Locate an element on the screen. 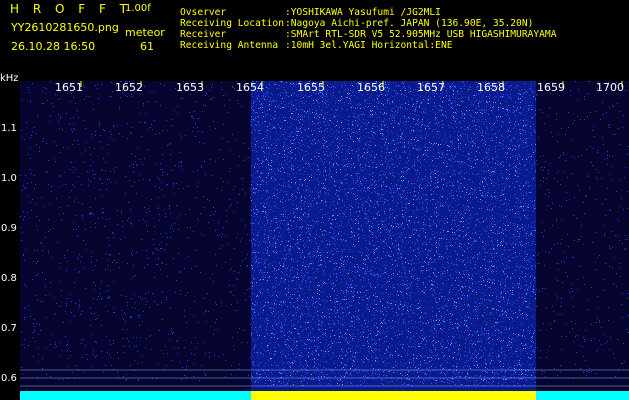  time-tick-label: 1651 is located at coordinates (69, 87).